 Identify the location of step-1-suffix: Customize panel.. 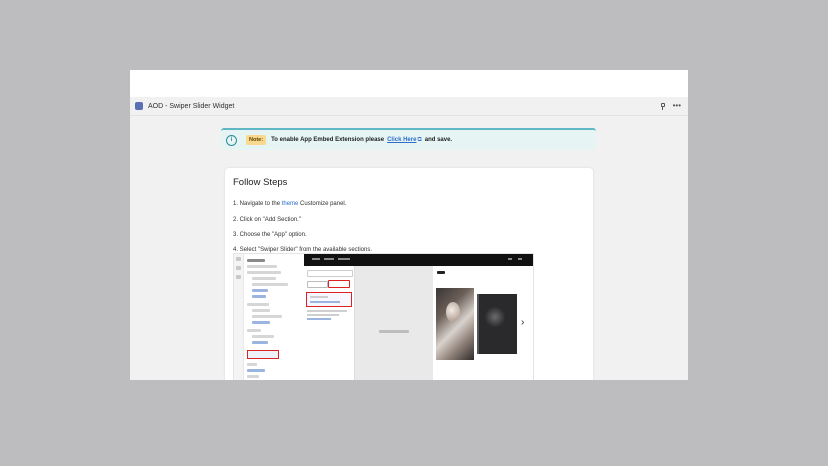
(322, 204).